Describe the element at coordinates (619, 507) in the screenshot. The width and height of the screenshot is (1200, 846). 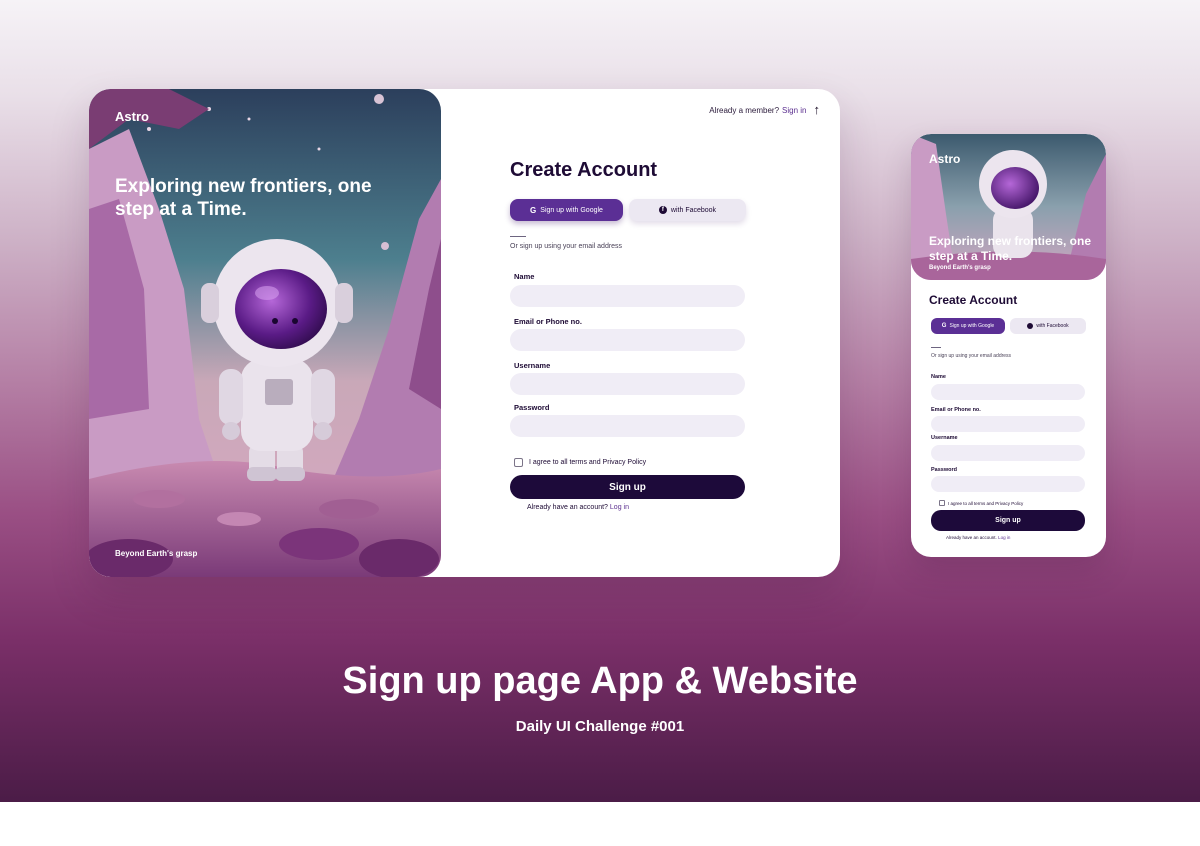
I see `log-in-link: Log in` at that location.